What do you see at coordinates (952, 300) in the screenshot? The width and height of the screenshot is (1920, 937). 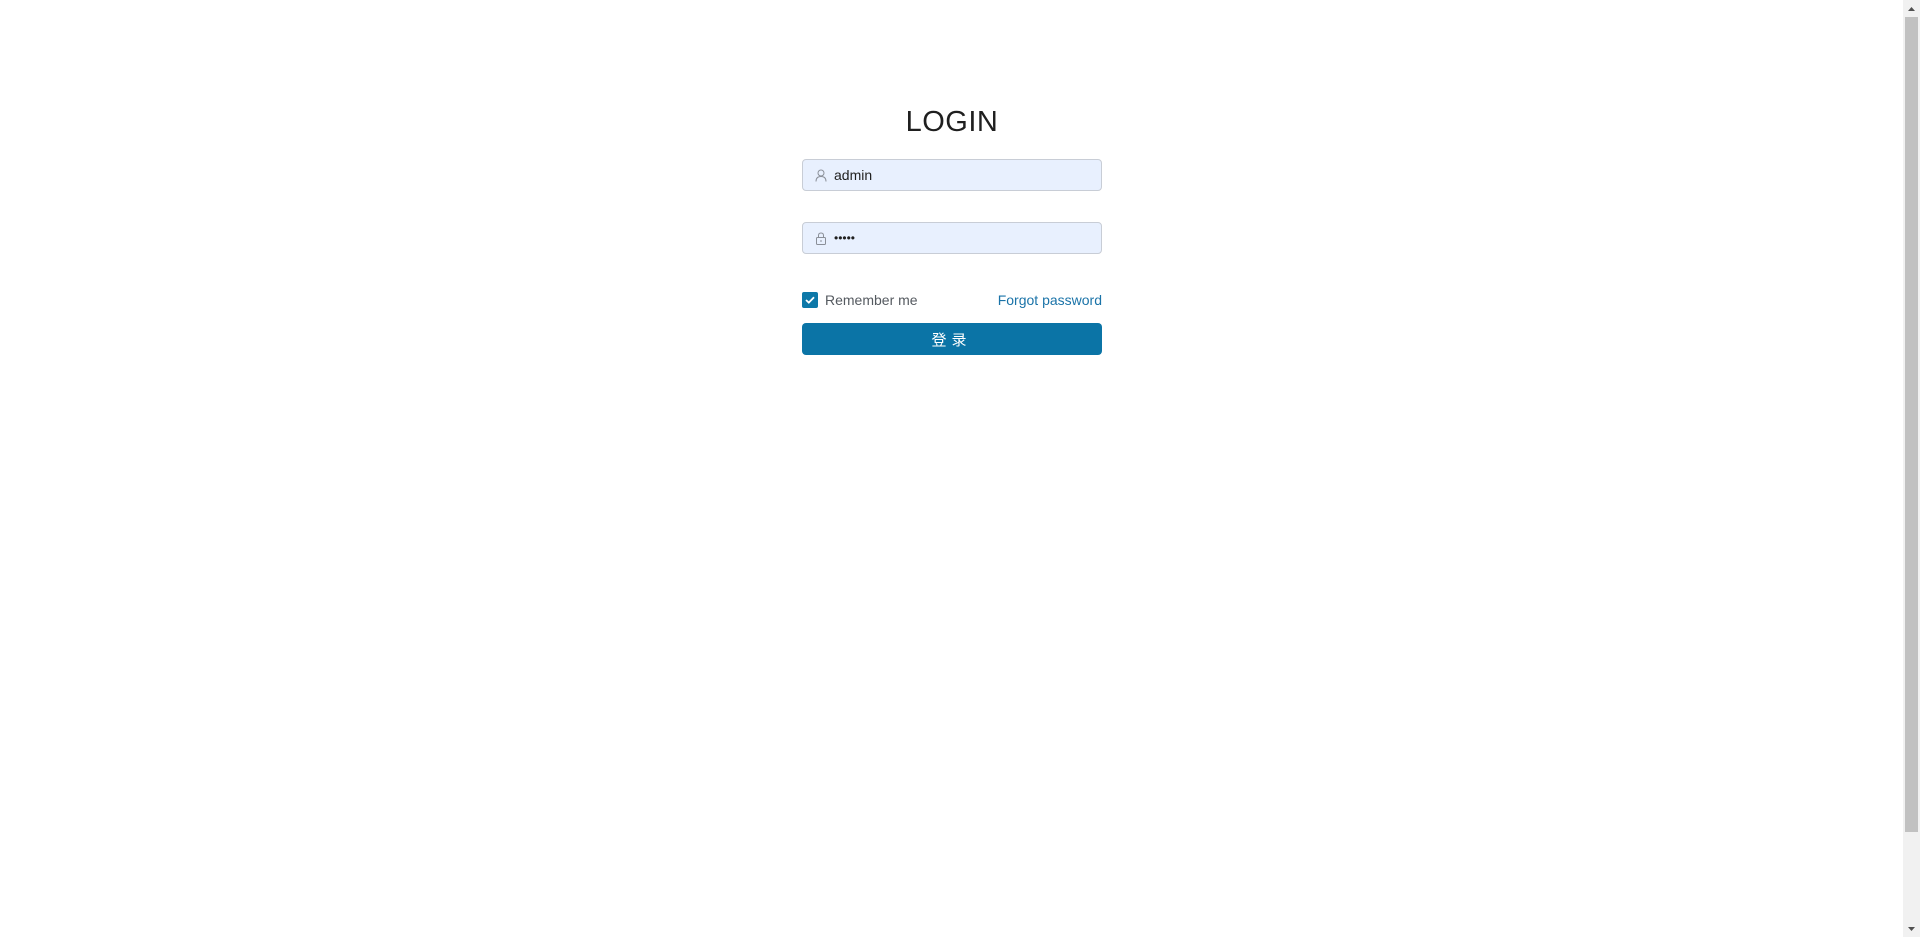 I see `options-row: Remember me Forgot password` at bounding box center [952, 300].